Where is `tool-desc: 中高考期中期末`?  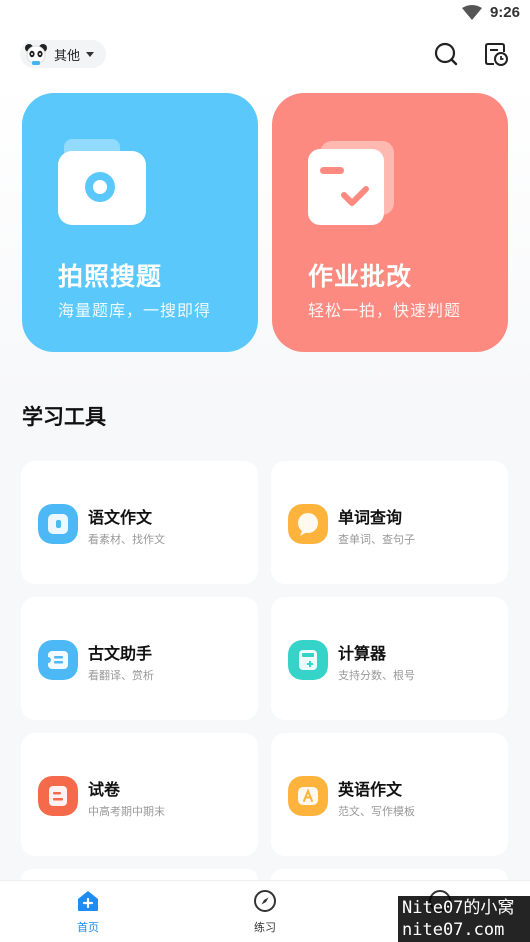
tool-desc: 中高考期中期末 is located at coordinates (126, 811).